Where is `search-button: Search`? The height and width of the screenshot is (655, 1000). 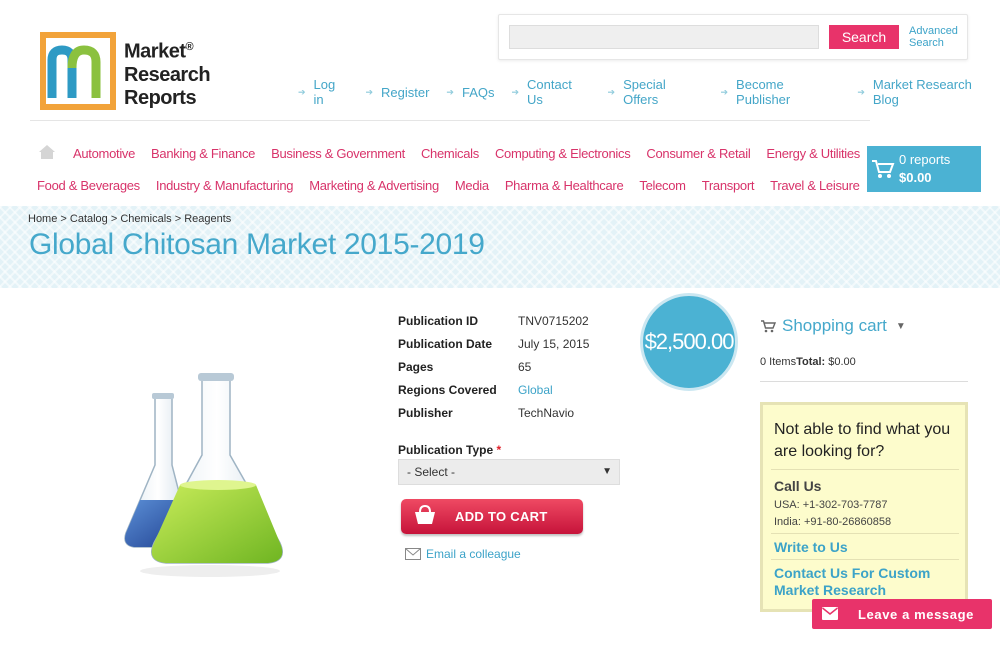 search-button: Search is located at coordinates (864, 37).